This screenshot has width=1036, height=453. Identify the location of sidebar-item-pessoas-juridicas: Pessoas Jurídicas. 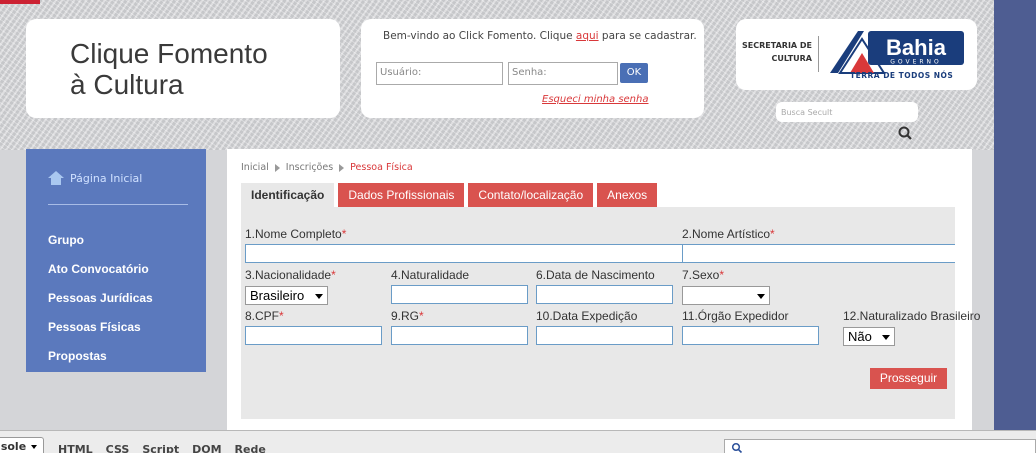
(100, 298).